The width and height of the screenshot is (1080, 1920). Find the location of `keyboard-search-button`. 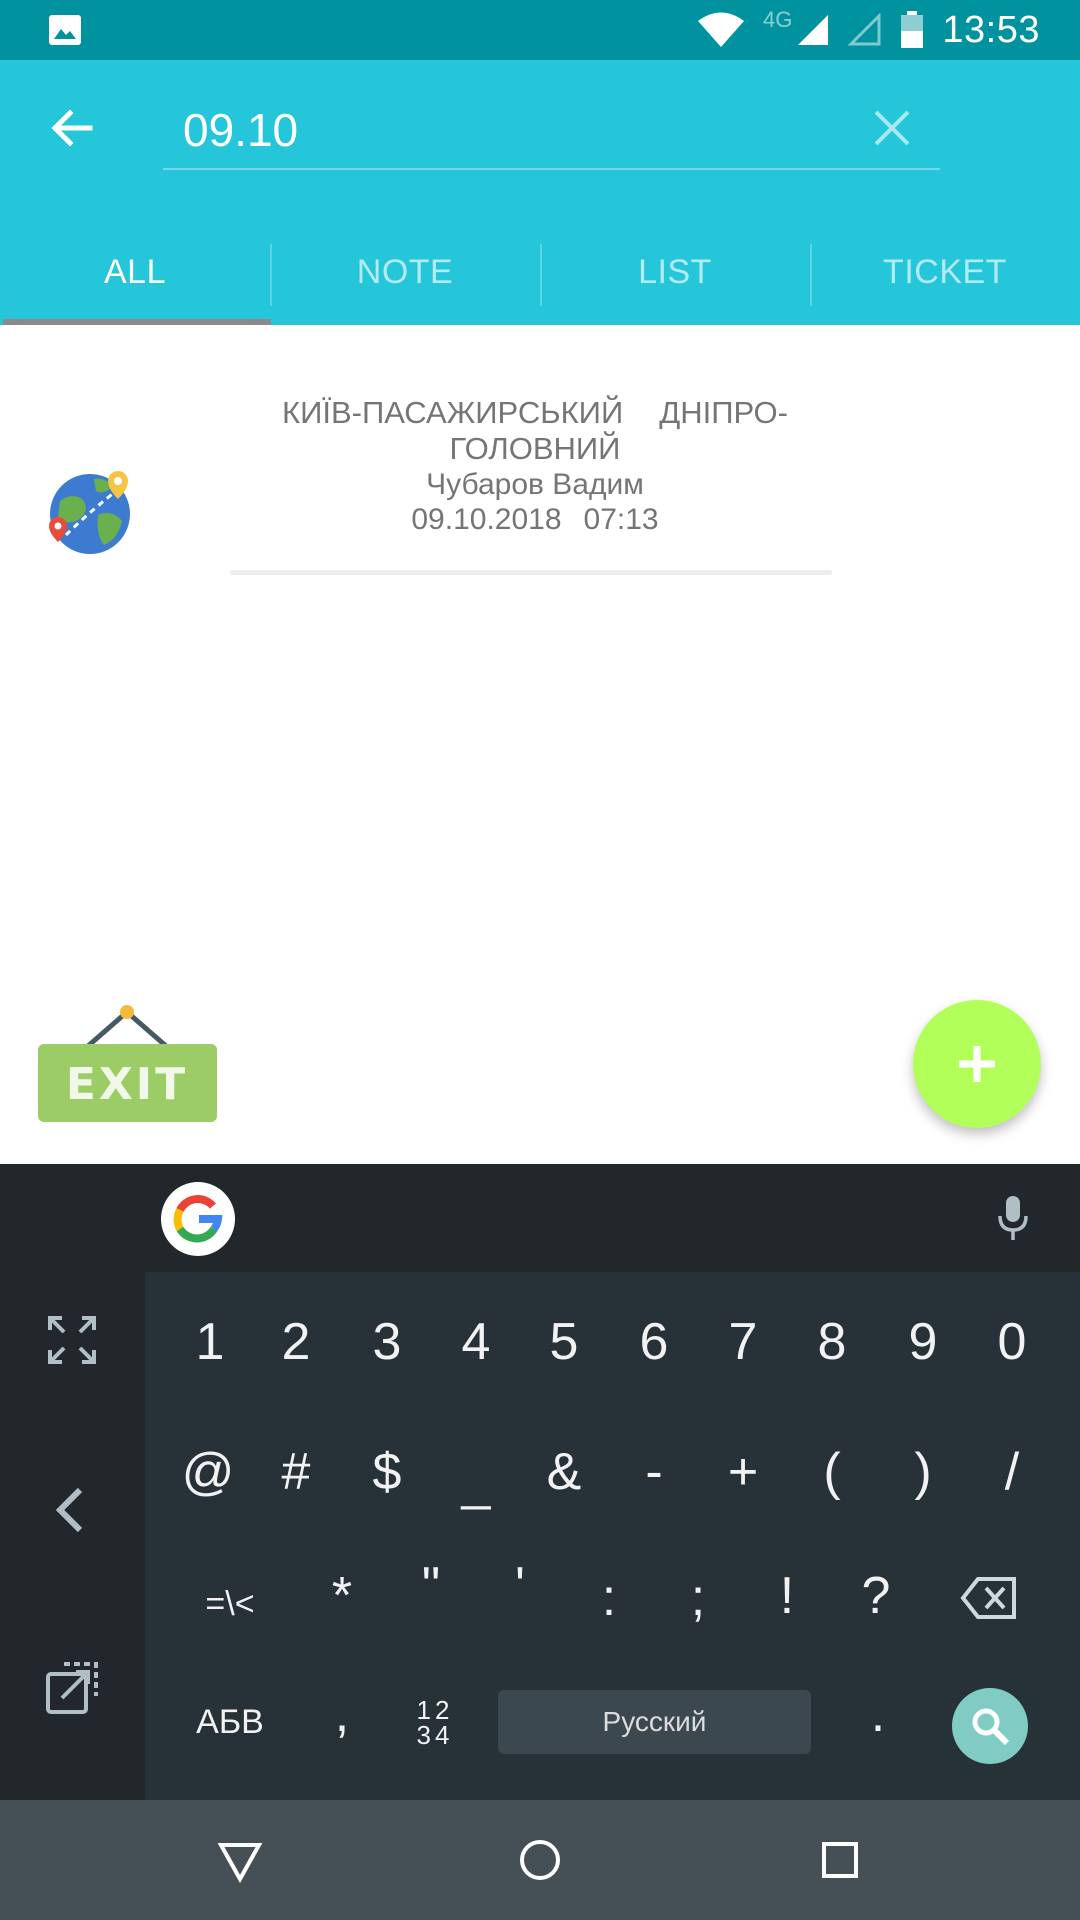

keyboard-search-button is located at coordinates (990, 1726).